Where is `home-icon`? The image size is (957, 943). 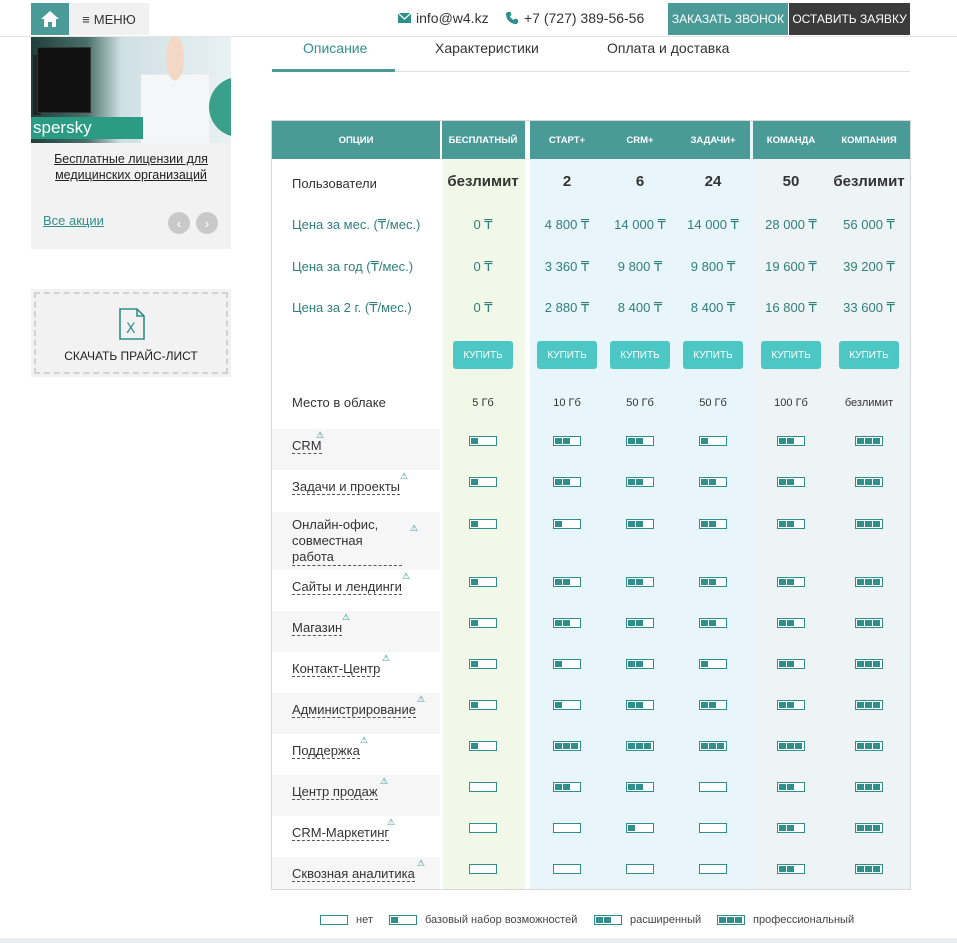 home-icon is located at coordinates (50, 19).